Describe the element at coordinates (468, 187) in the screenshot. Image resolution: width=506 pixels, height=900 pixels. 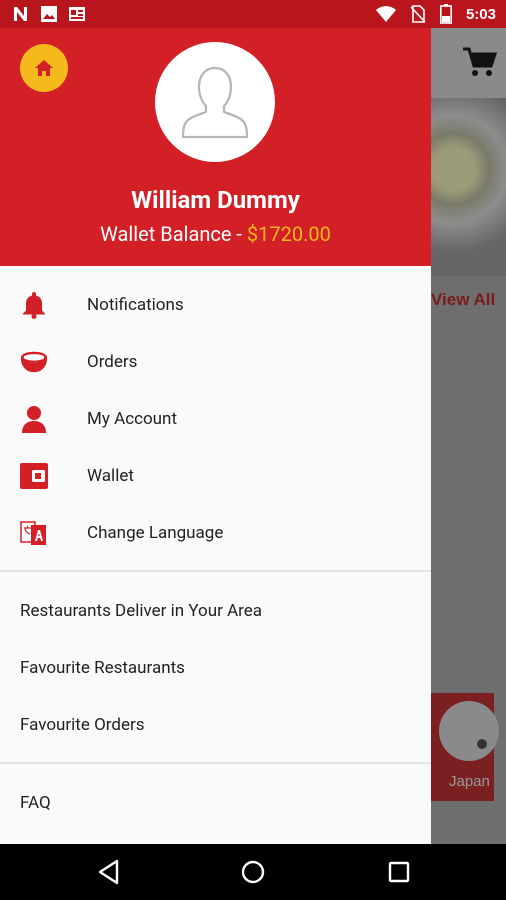
I see `background-food-banner` at that location.